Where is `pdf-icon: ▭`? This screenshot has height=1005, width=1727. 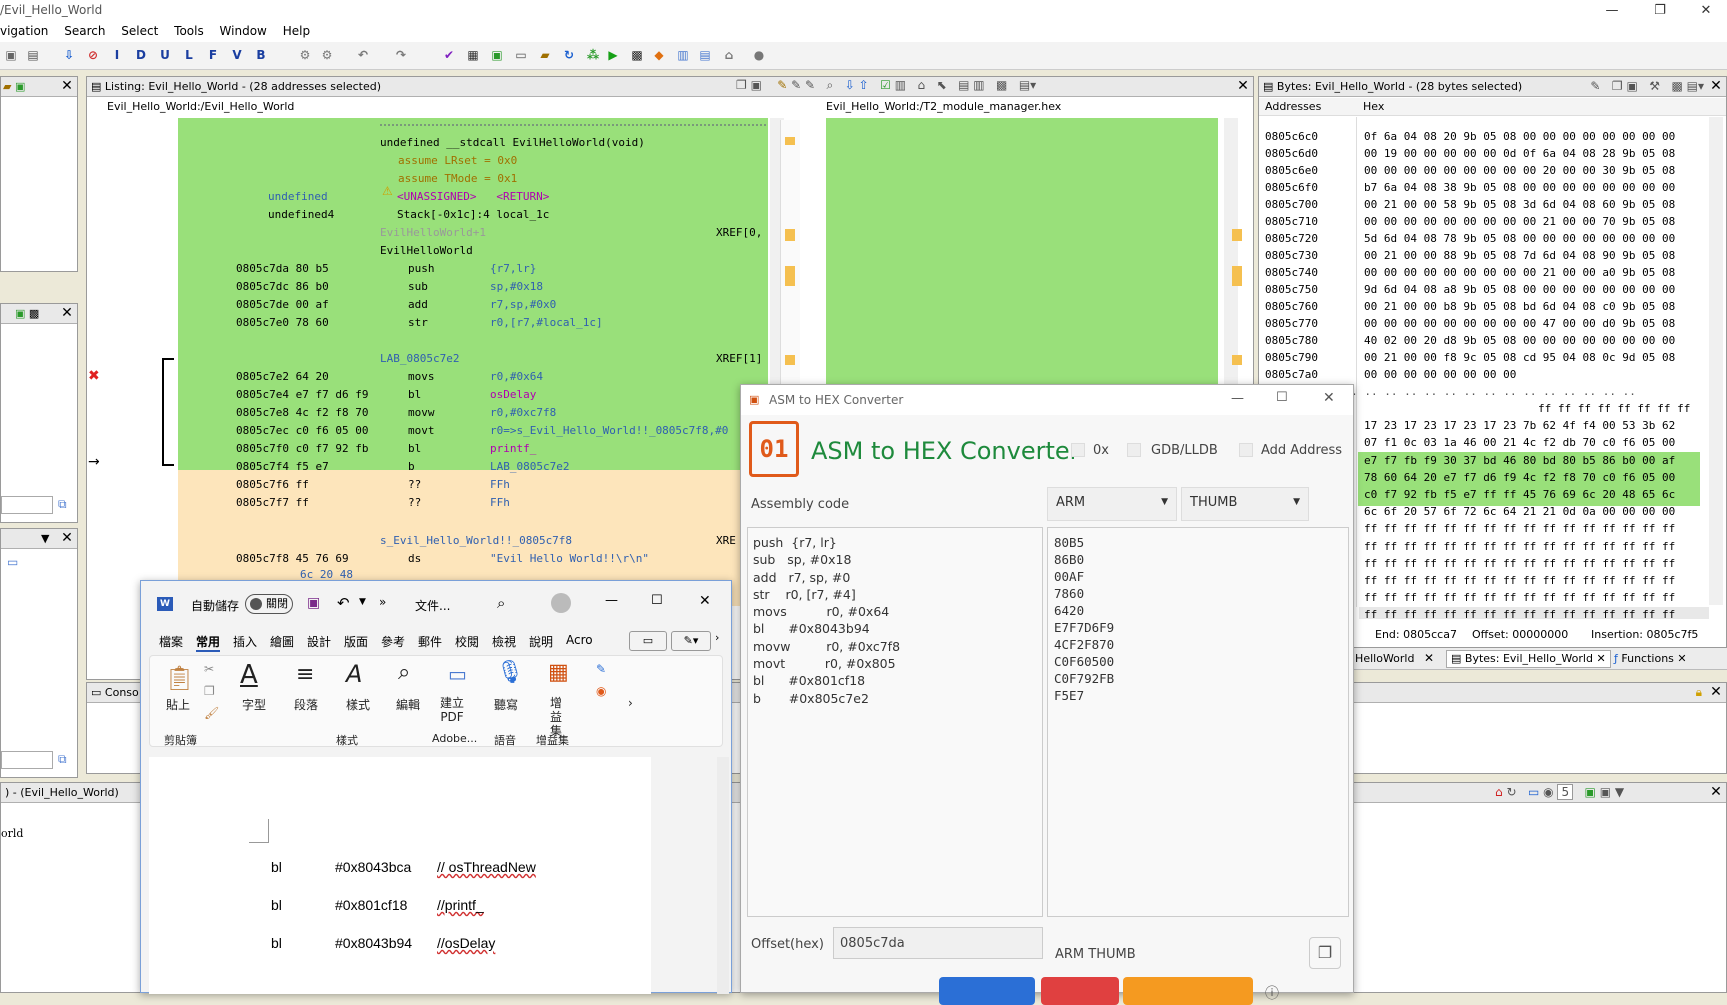 pdf-icon: ▭ is located at coordinates (457, 674).